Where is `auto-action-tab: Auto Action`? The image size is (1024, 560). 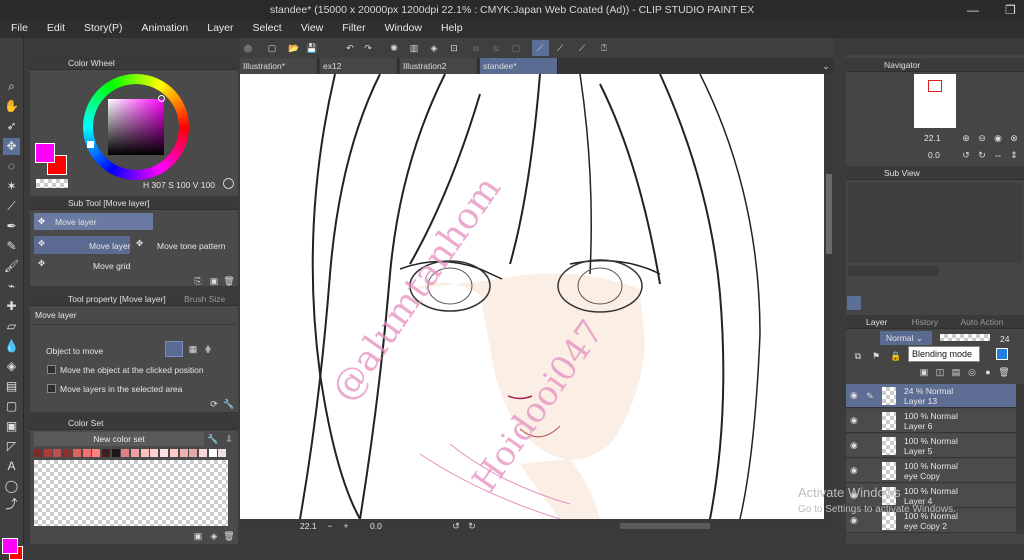
auto-action-tab: Auto Action is located at coordinates (981, 322).